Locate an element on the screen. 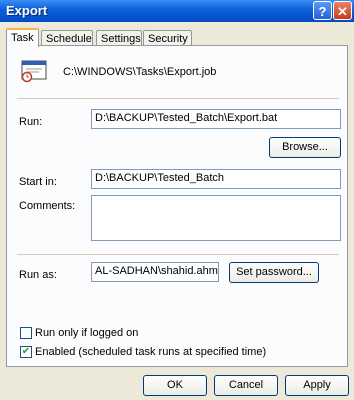 This screenshot has height=400, width=354. apply-button: Apply is located at coordinates (317, 385).